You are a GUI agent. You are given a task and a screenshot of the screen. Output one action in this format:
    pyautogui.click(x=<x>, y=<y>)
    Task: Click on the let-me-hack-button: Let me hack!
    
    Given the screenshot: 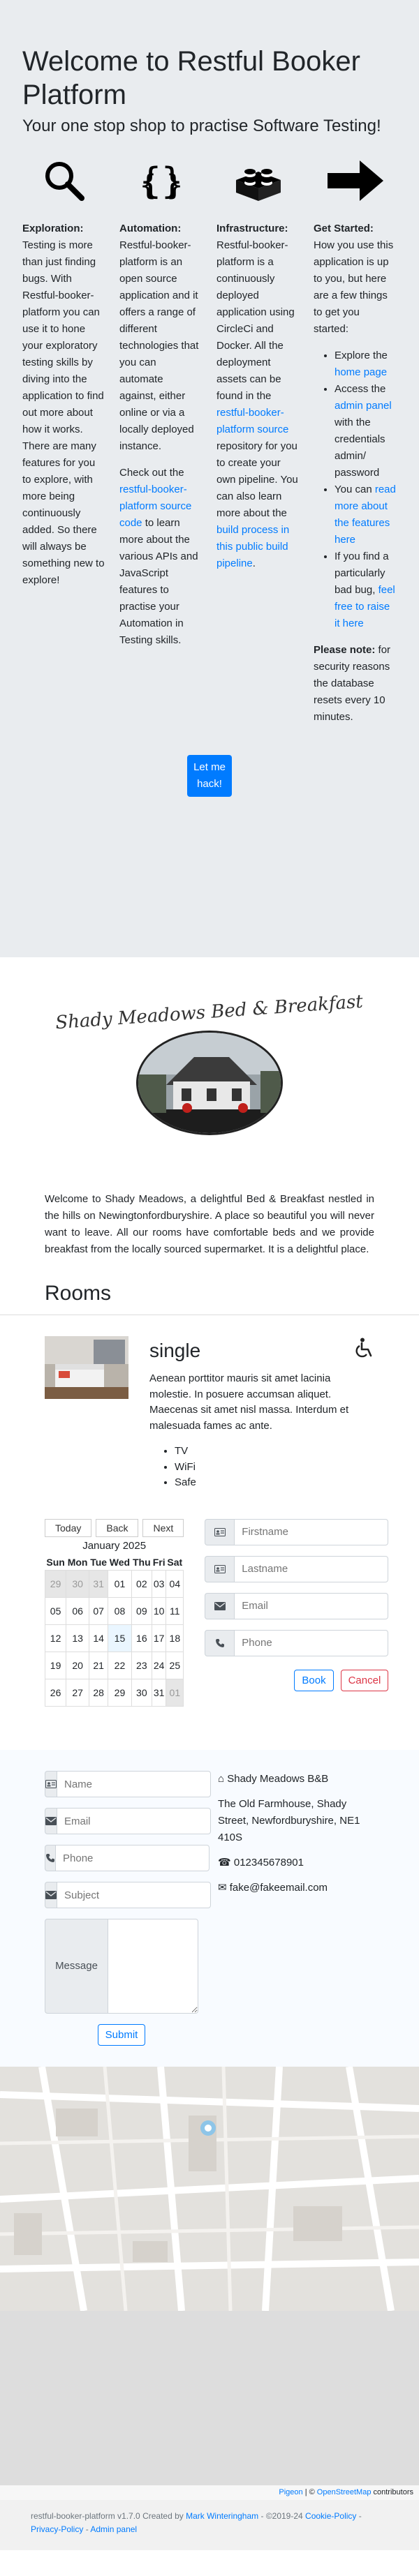 What is the action you would take?
    pyautogui.click(x=209, y=776)
    